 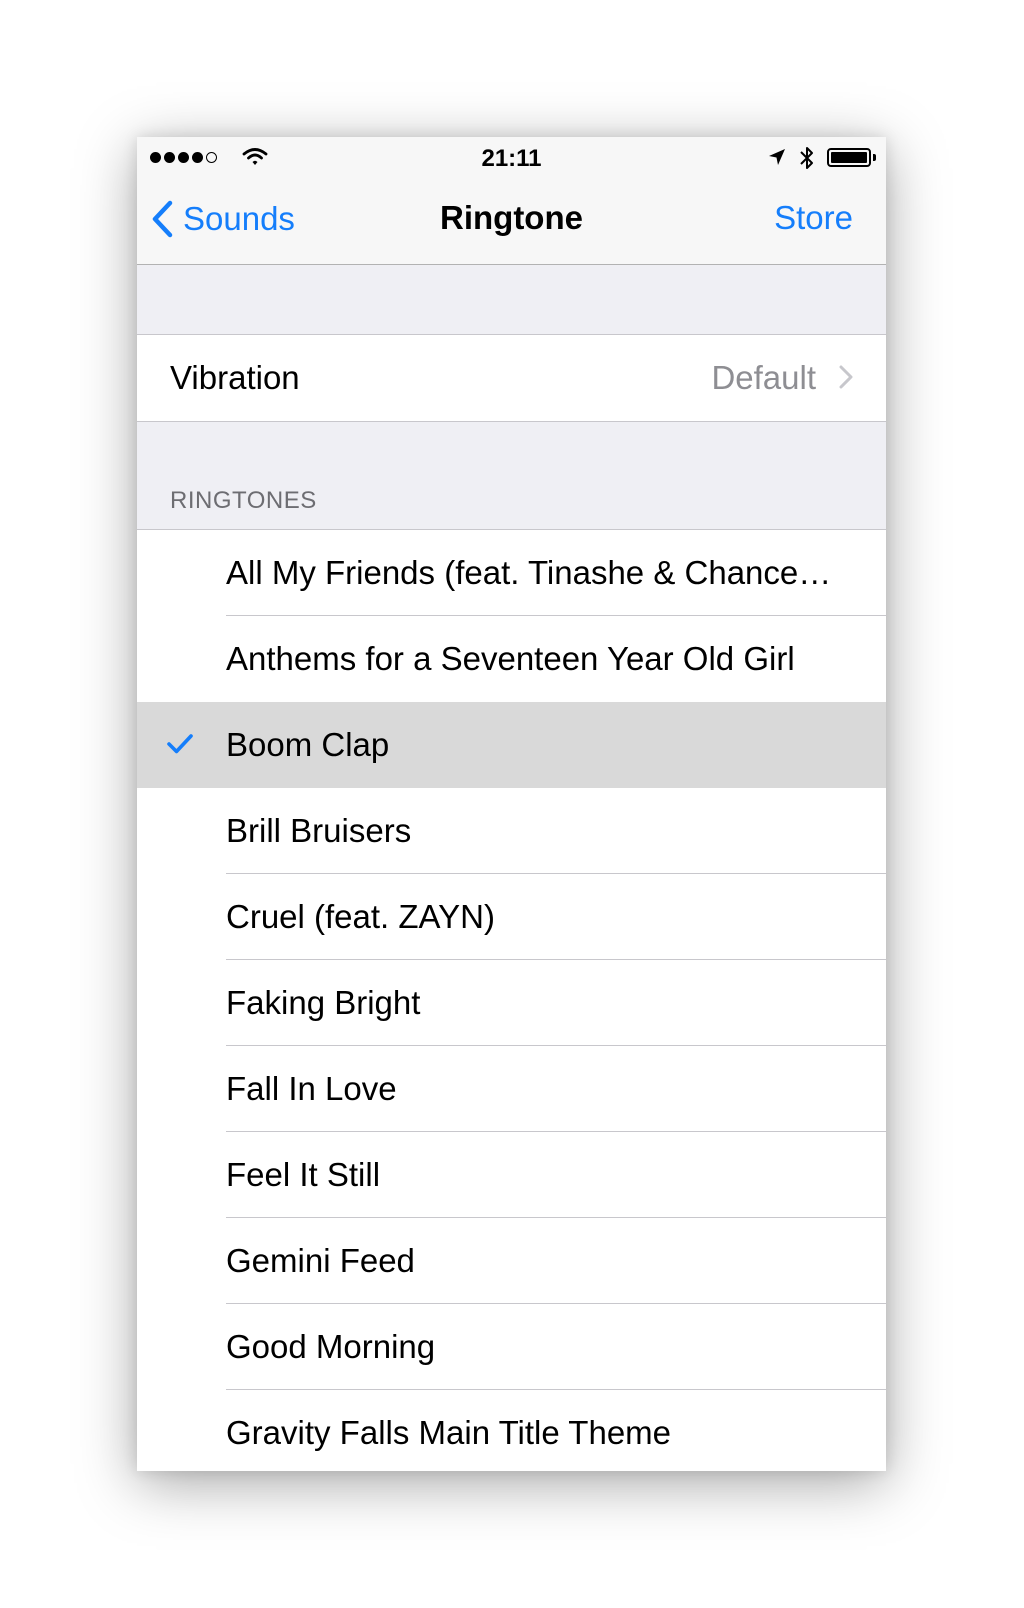 What do you see at coordinates (511, 1175) in the screenshot?
I see `ringtone-row: Feel It Still` at bounding box center [511, 1175].